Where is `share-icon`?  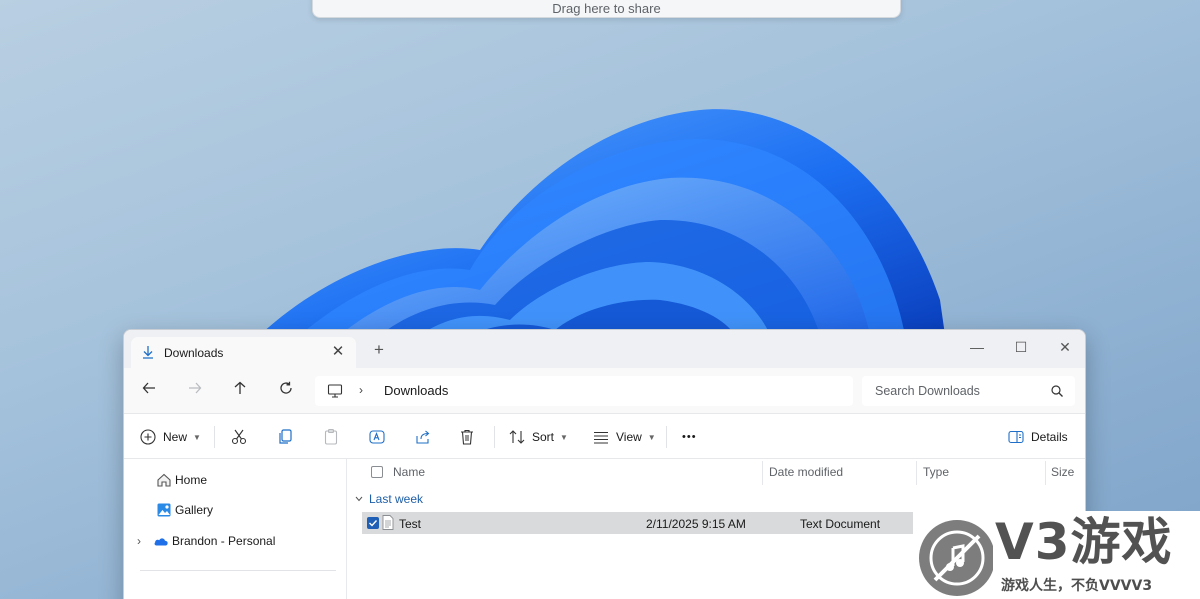 share-icon is located at coordinates (423, 437).